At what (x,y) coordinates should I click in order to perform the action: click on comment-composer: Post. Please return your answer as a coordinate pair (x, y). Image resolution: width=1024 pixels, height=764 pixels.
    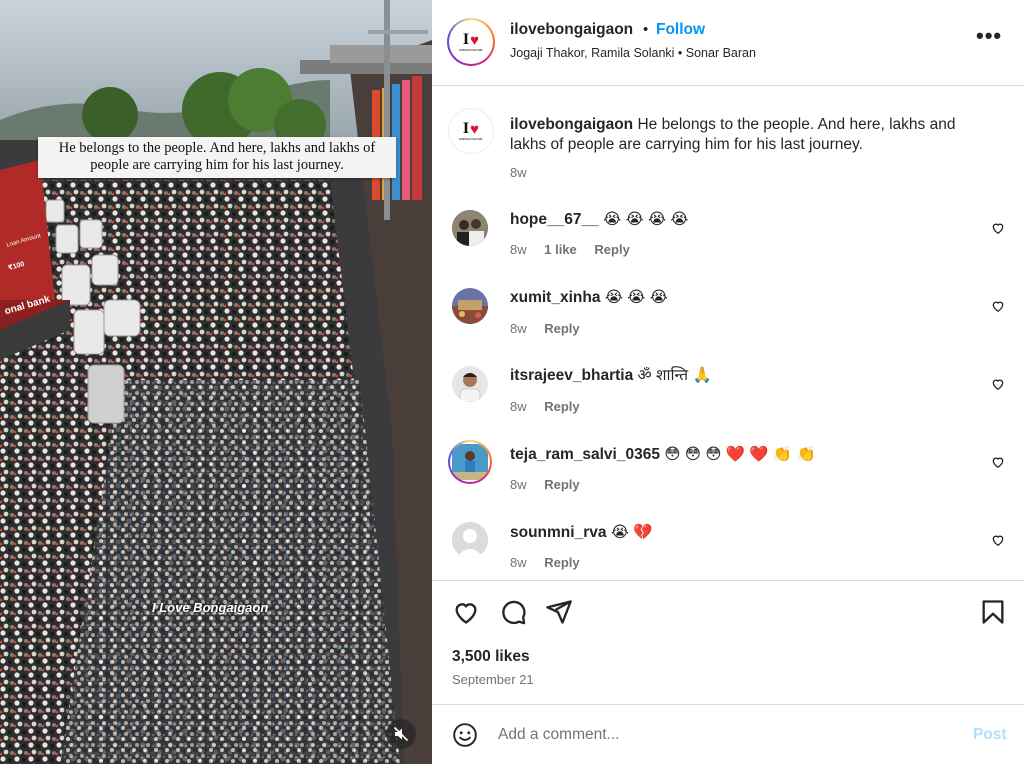
    Looking at the image, I should click on (728, 734).